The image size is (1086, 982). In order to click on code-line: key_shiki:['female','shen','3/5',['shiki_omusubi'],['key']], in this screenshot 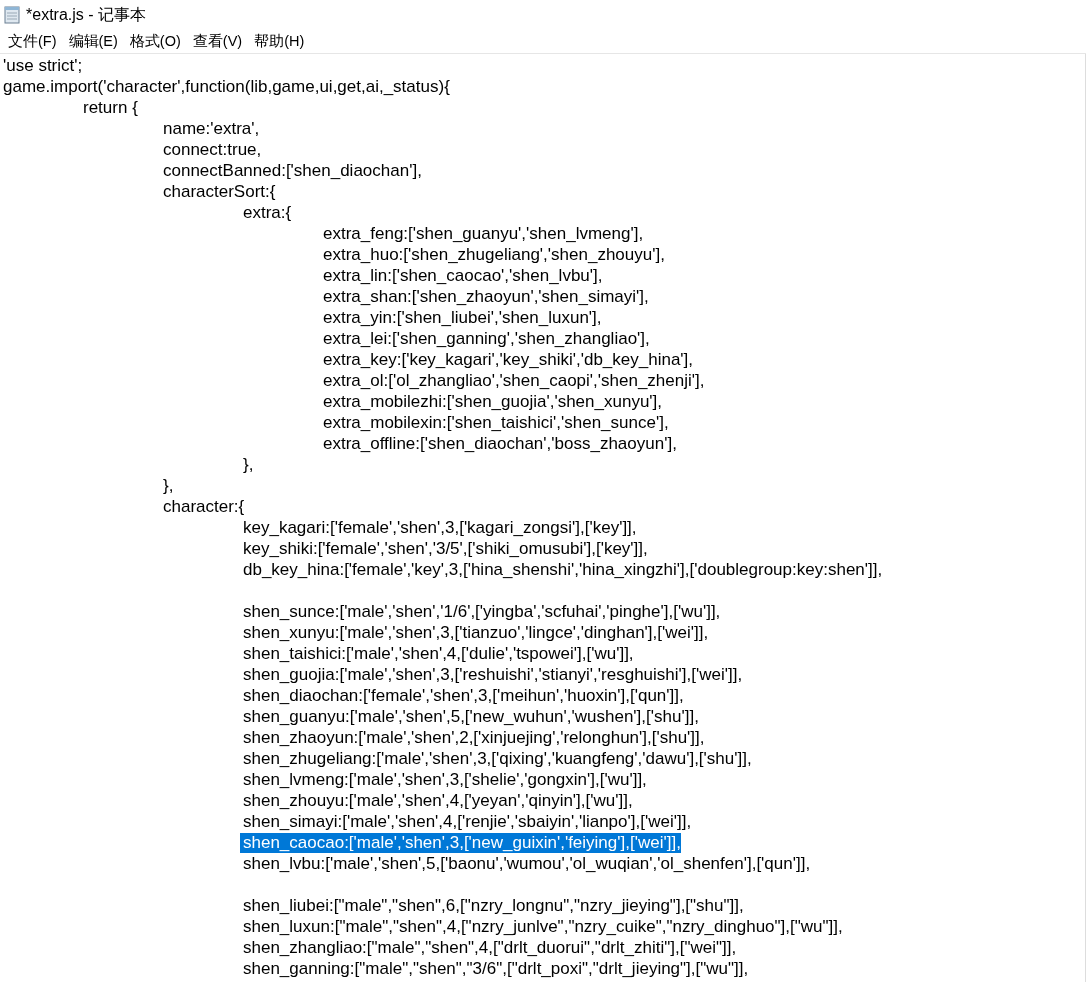, I will do `click(445, 548)`.